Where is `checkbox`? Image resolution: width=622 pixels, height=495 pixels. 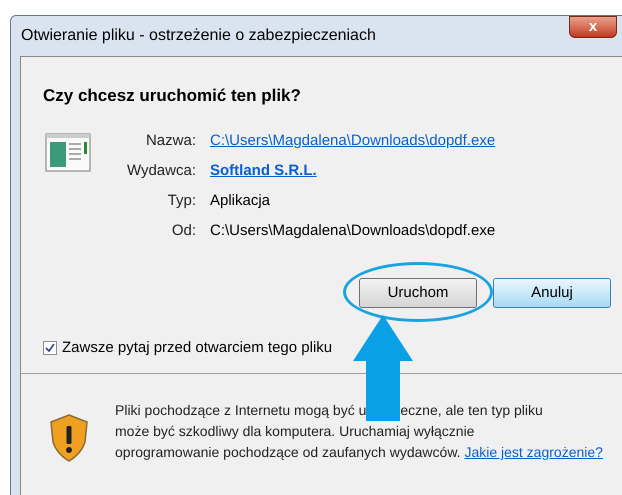
checkbox is located at coordinates (50, 348).